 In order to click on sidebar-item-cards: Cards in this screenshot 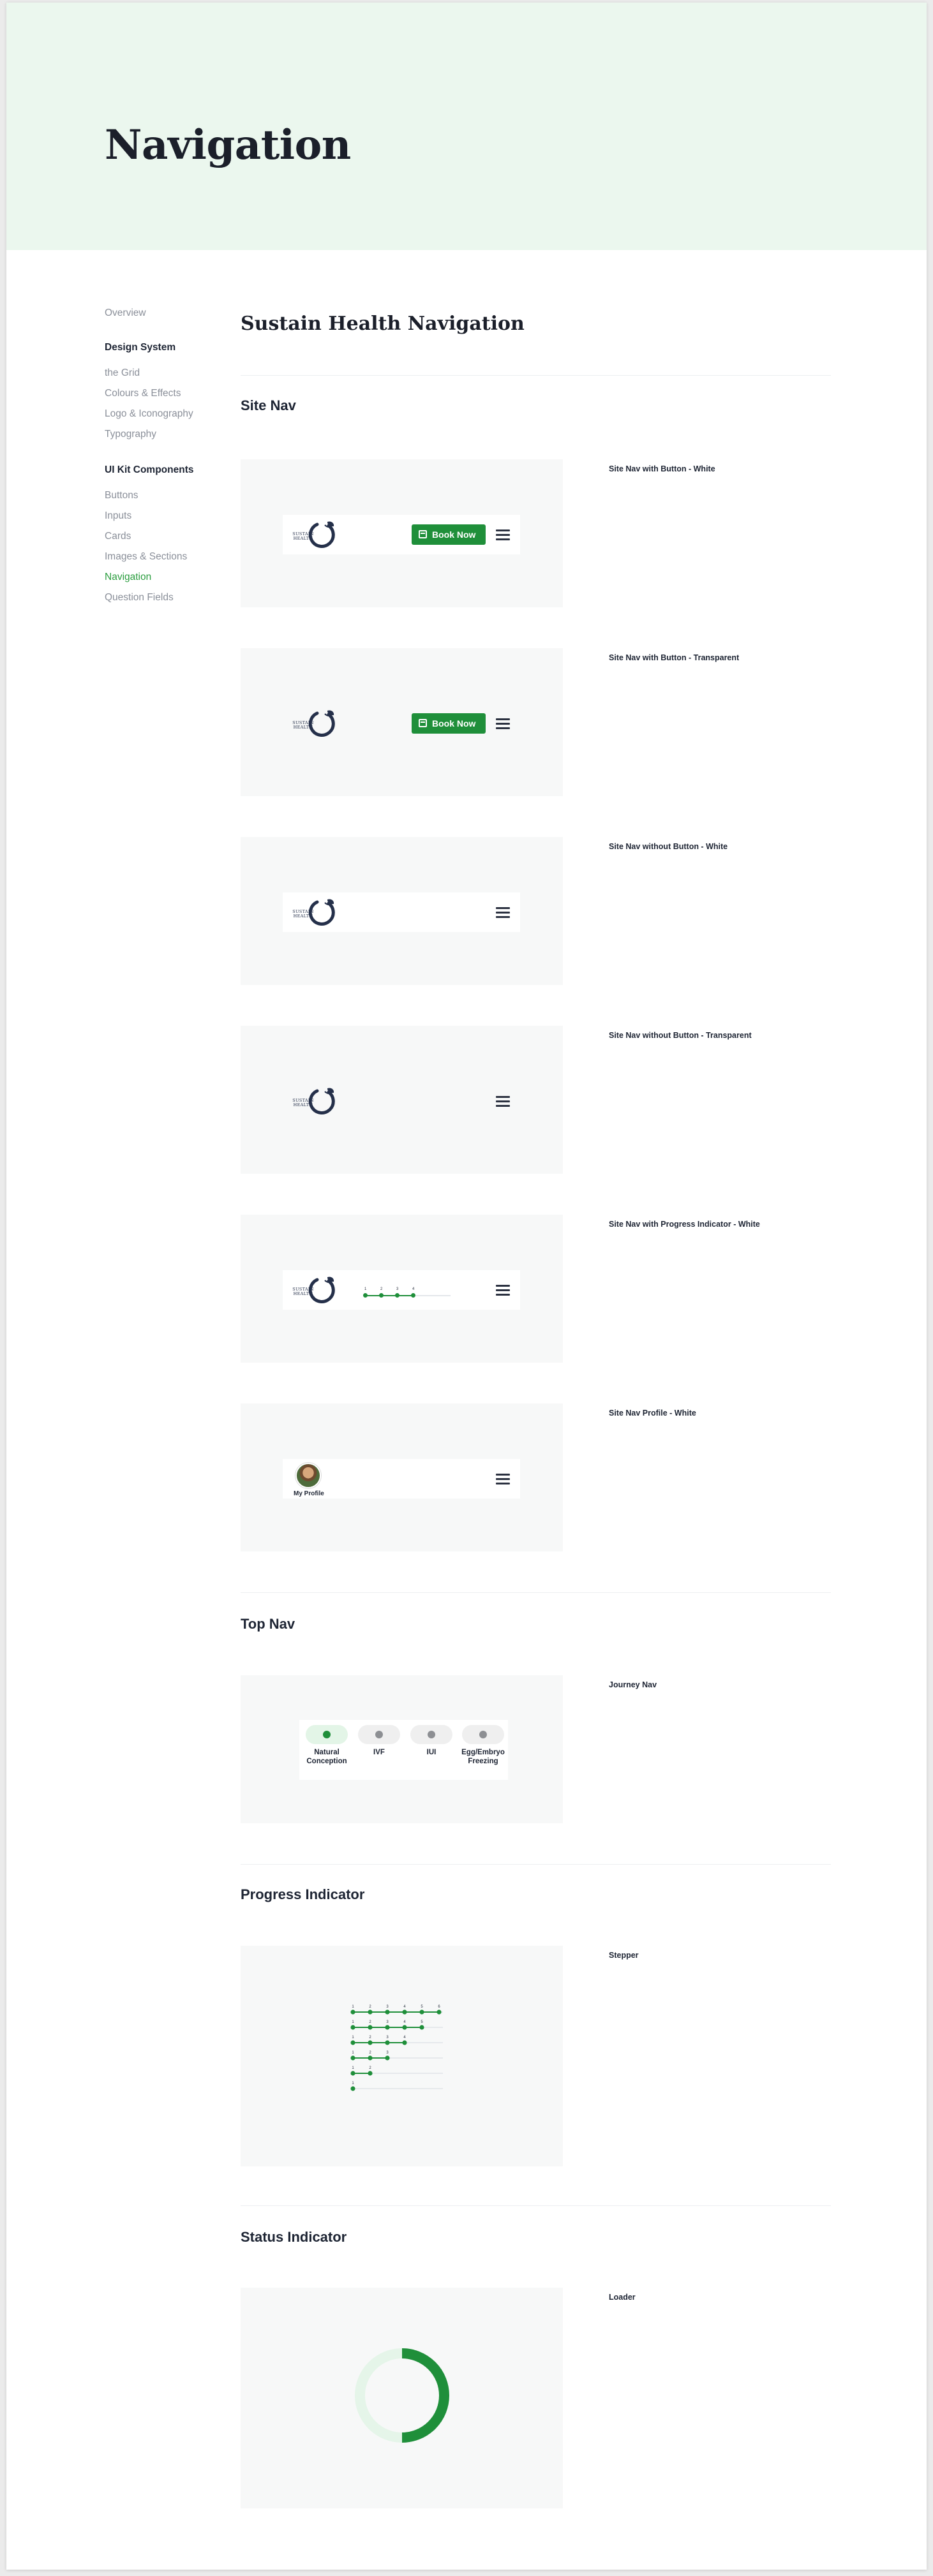, I will do `click(118, 536)`.